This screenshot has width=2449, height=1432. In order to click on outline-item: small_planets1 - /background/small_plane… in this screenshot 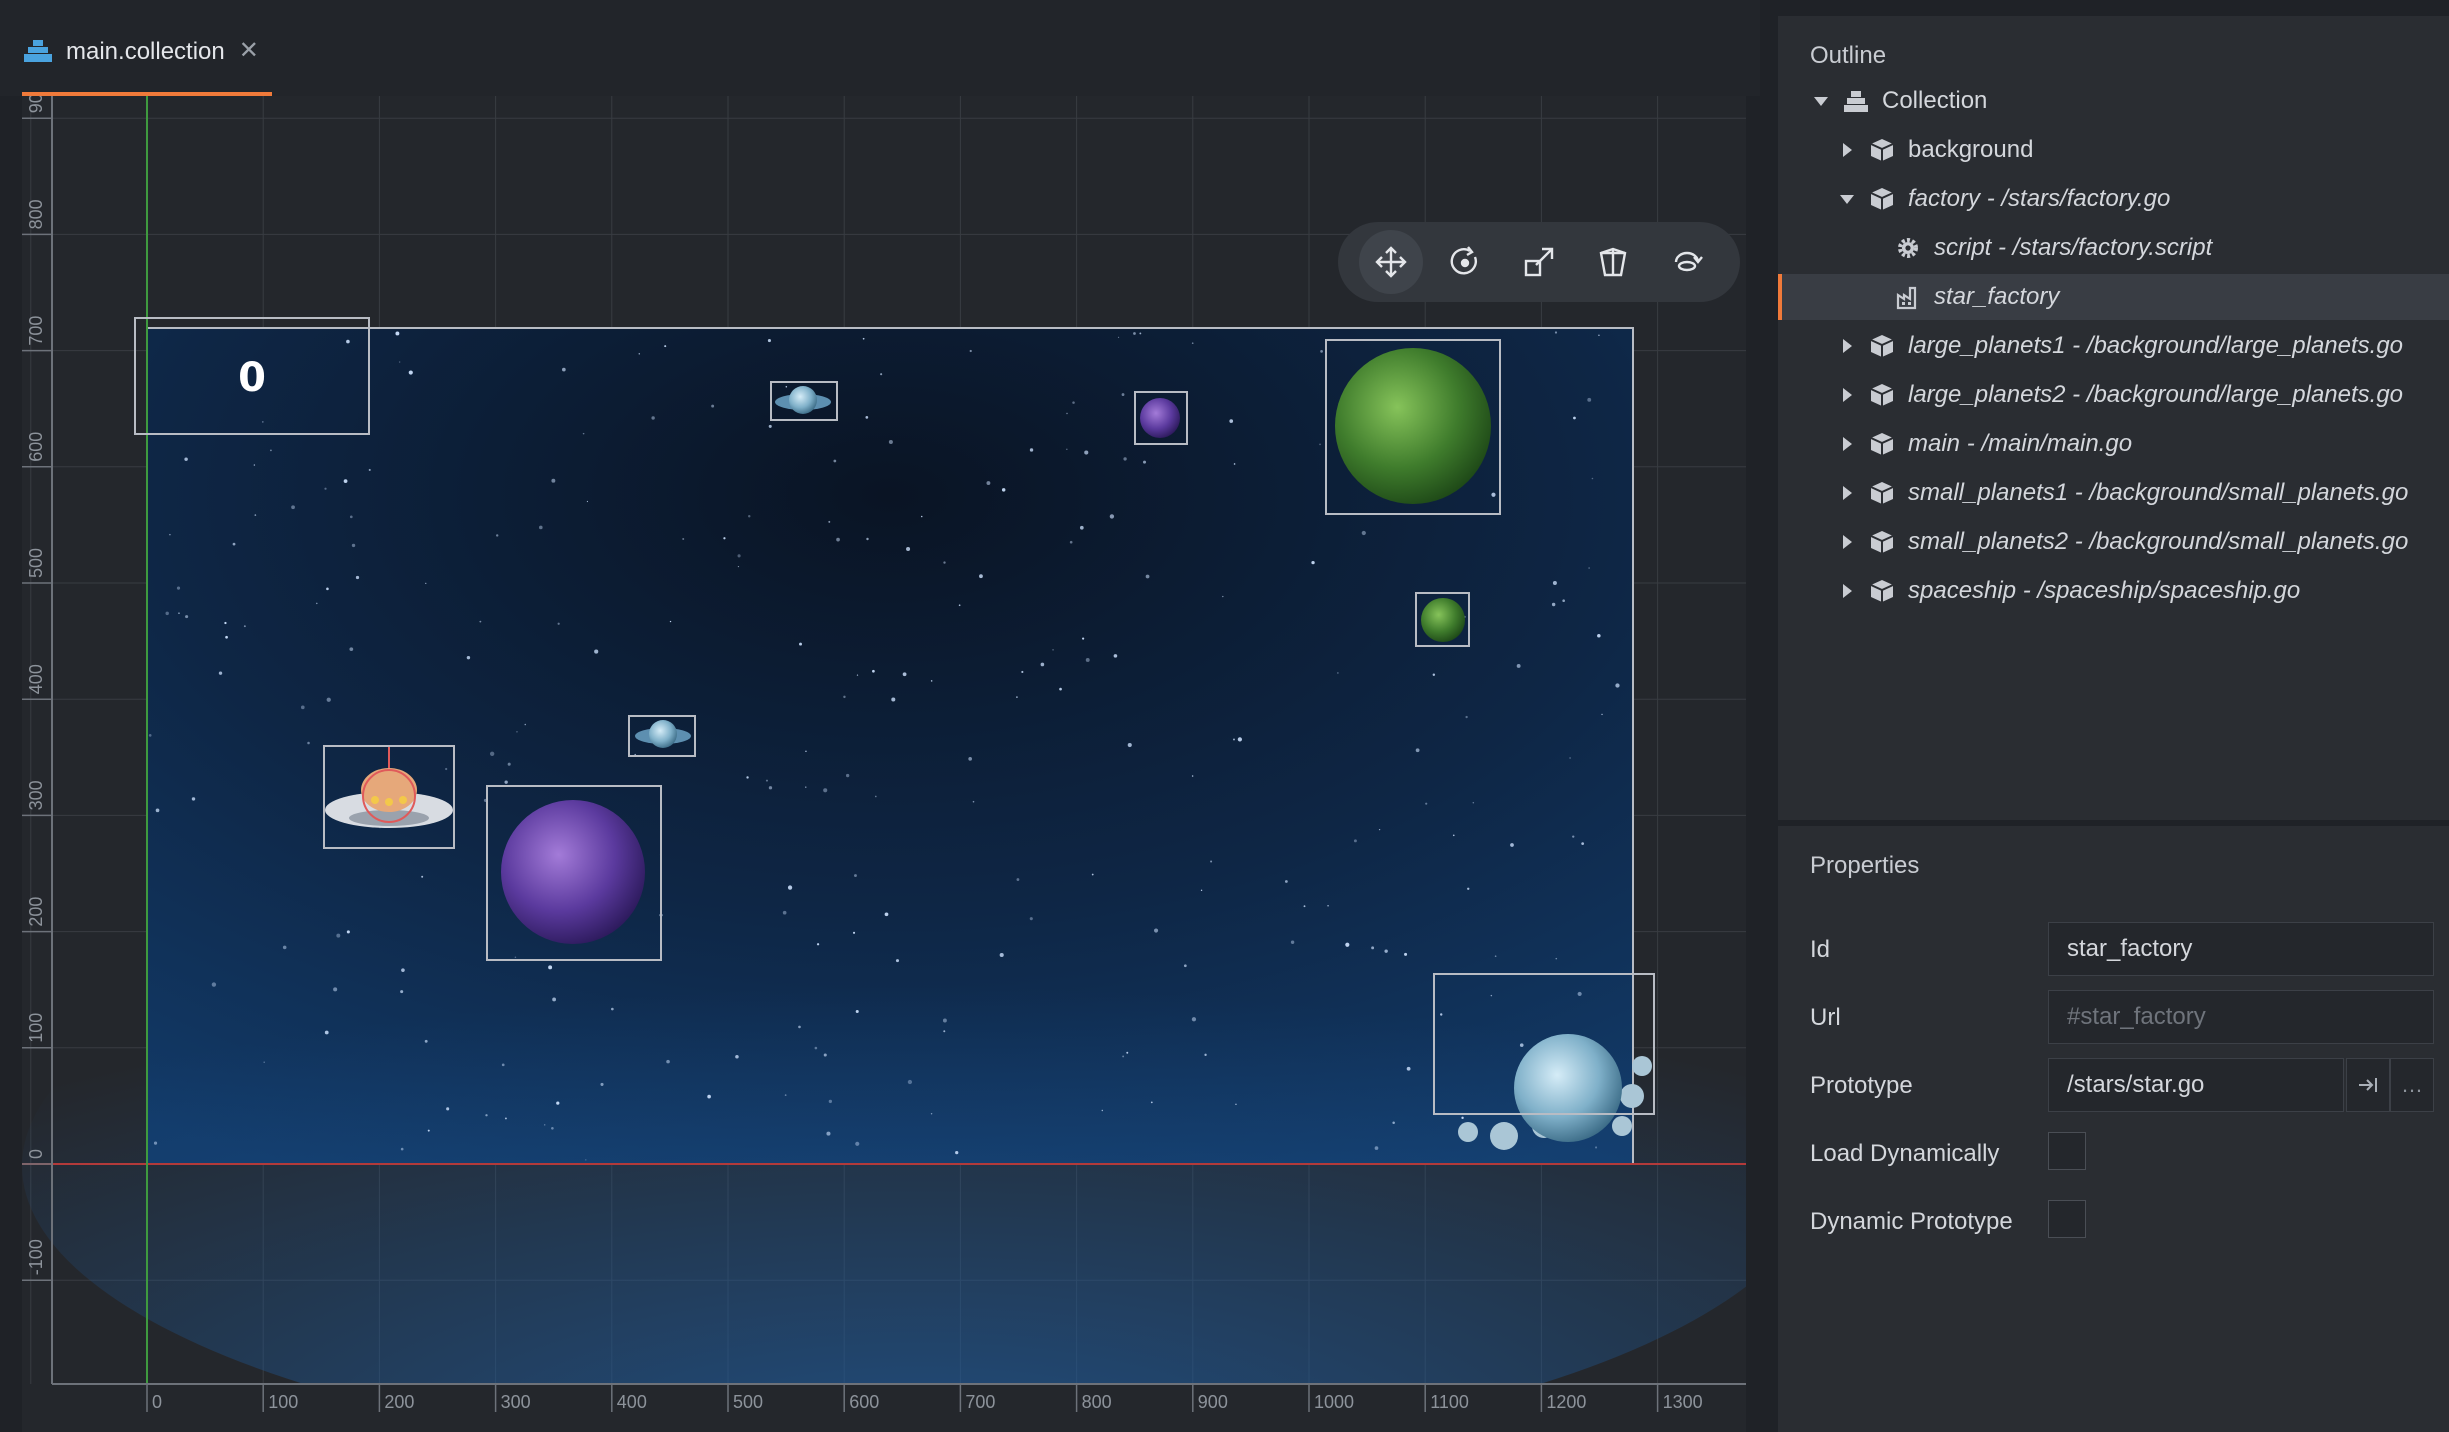, I will do `click(2113, 493)`.